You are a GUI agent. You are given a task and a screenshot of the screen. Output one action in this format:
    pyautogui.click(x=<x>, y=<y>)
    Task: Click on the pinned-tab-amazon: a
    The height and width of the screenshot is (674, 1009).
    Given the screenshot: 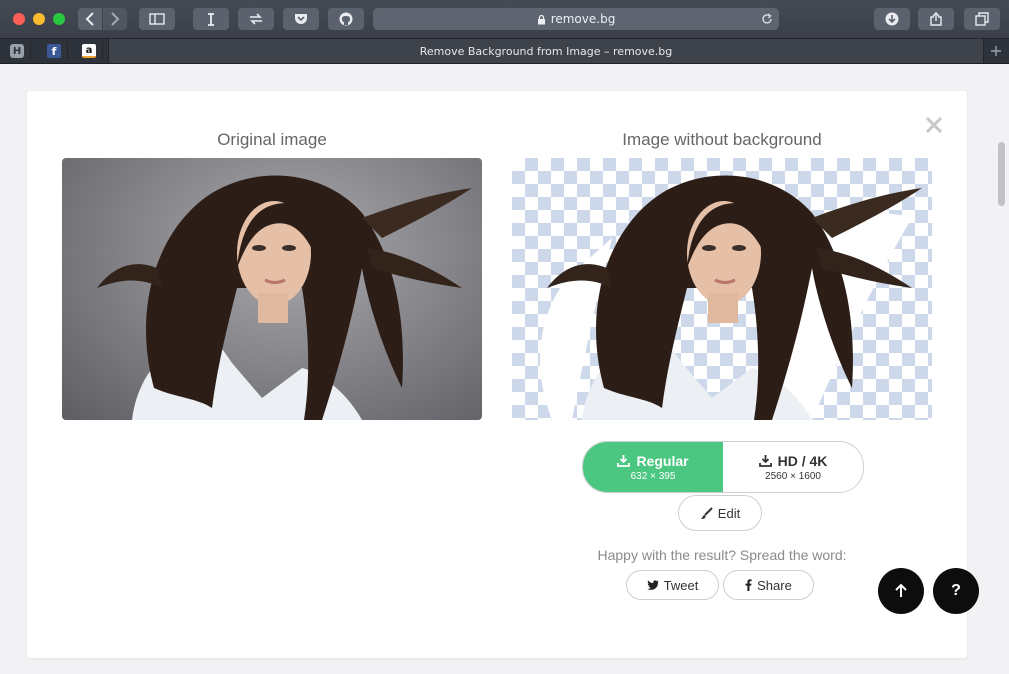 What is the action you would take?
    pyautogui.click(x=89, y=51)
    